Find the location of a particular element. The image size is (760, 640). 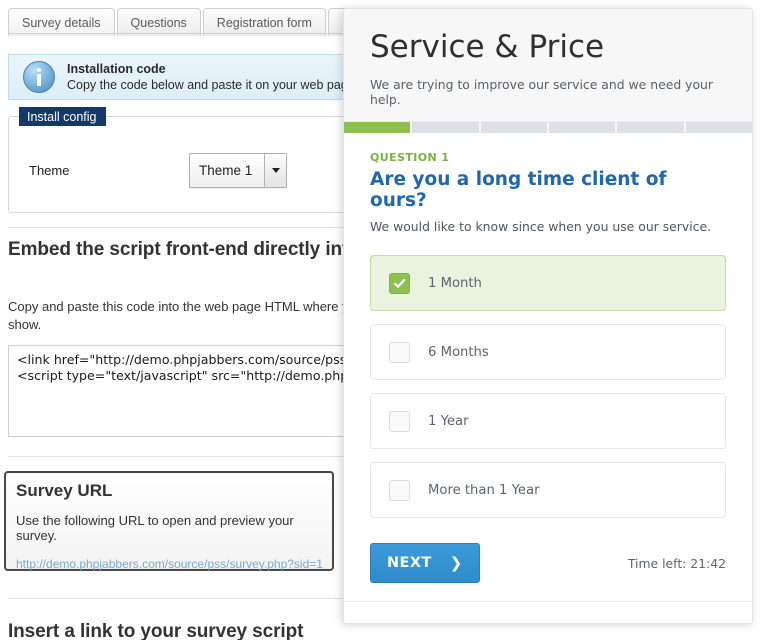

answer-option-1-year: 1 Year is located at coordinates (548, 421).